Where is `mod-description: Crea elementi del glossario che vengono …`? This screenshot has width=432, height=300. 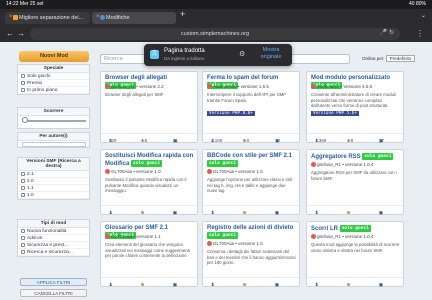 mod-description: Crea elementi del glossario che vengono … is located at coordinates (147, 250).